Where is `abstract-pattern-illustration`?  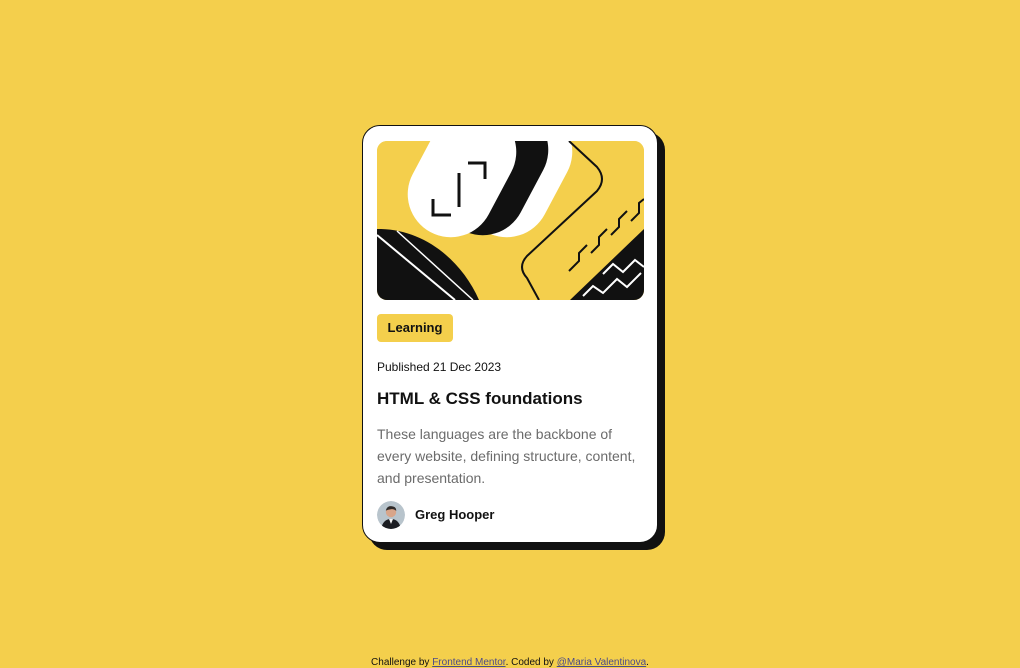
abstract-pattern-illustration is located at coordinates (510, 220).